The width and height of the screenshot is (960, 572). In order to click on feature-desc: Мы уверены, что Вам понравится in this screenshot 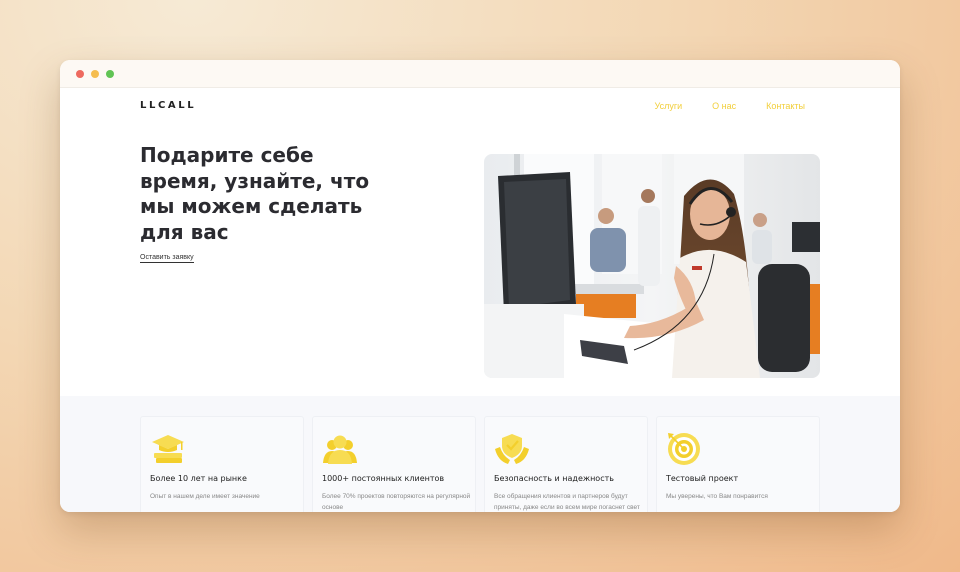, I will do `click(717, 496)`.